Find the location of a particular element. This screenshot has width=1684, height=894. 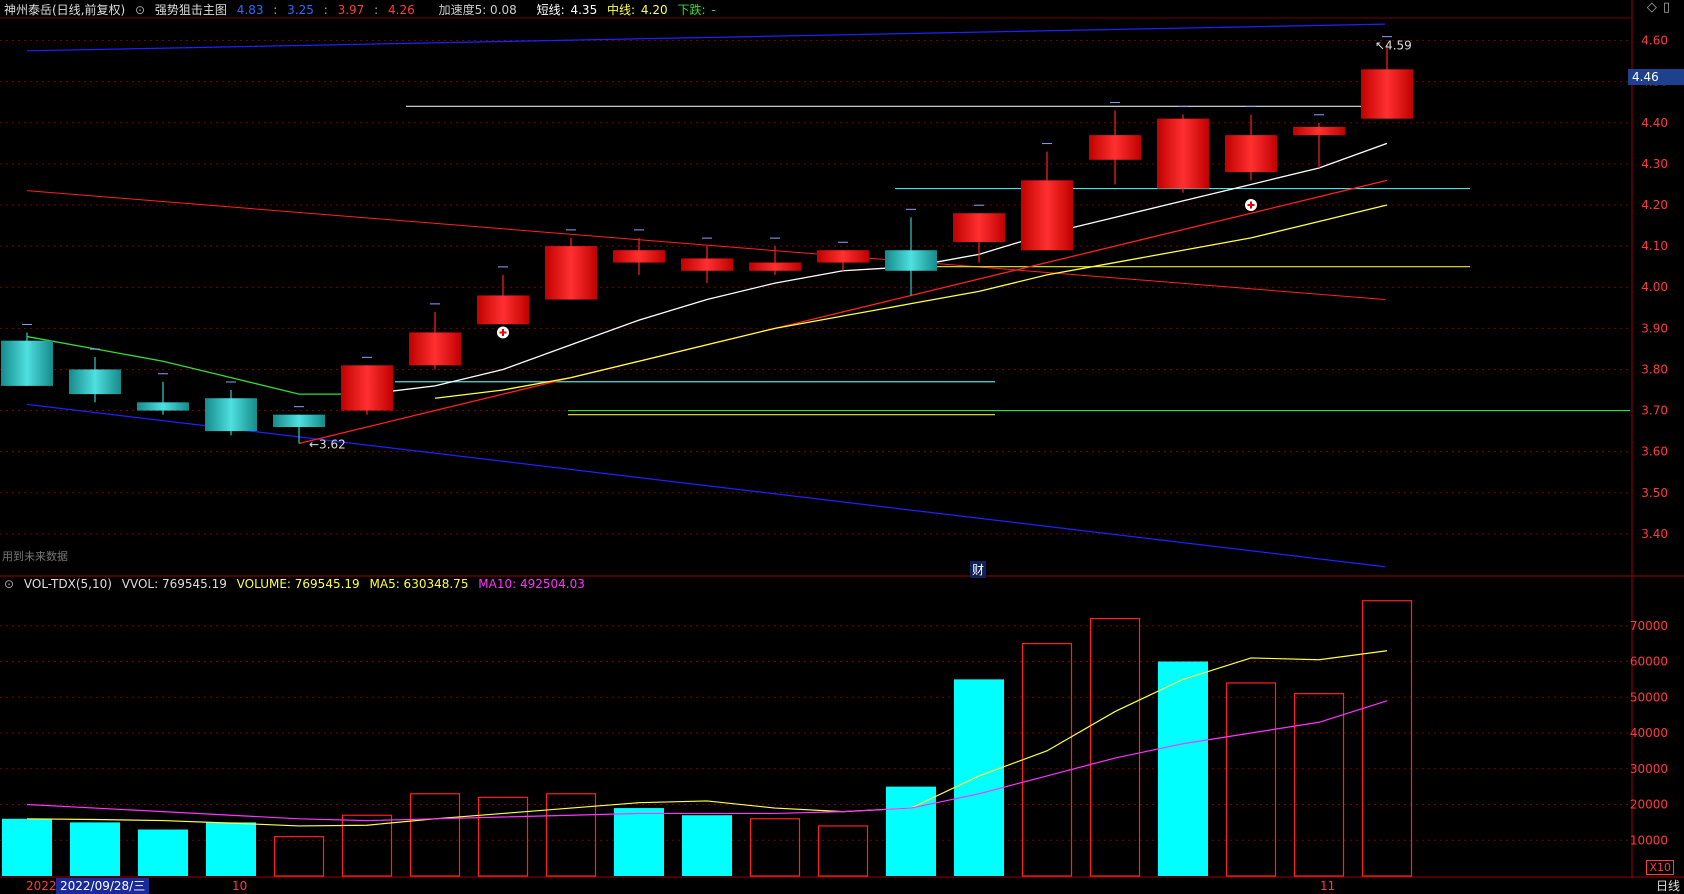

indicator-toggle-icon: ⊙ is located at coordinates (140, 10).